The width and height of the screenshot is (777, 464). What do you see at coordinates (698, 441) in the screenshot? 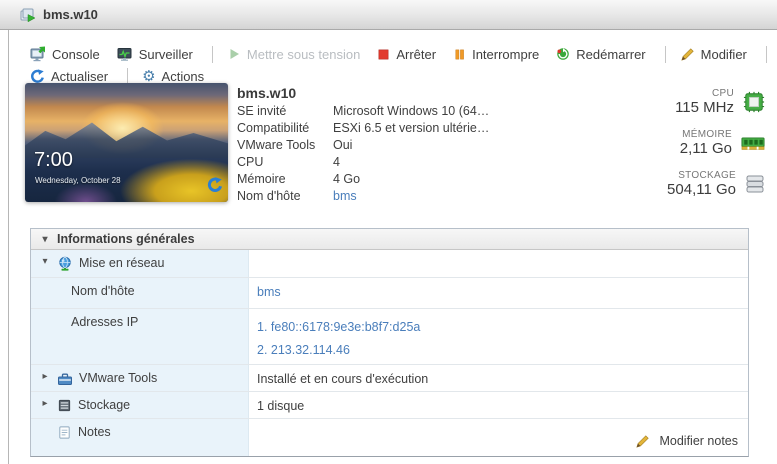
I see `edit-notes-label: Modifier notes` at bounding box center [698, 441].